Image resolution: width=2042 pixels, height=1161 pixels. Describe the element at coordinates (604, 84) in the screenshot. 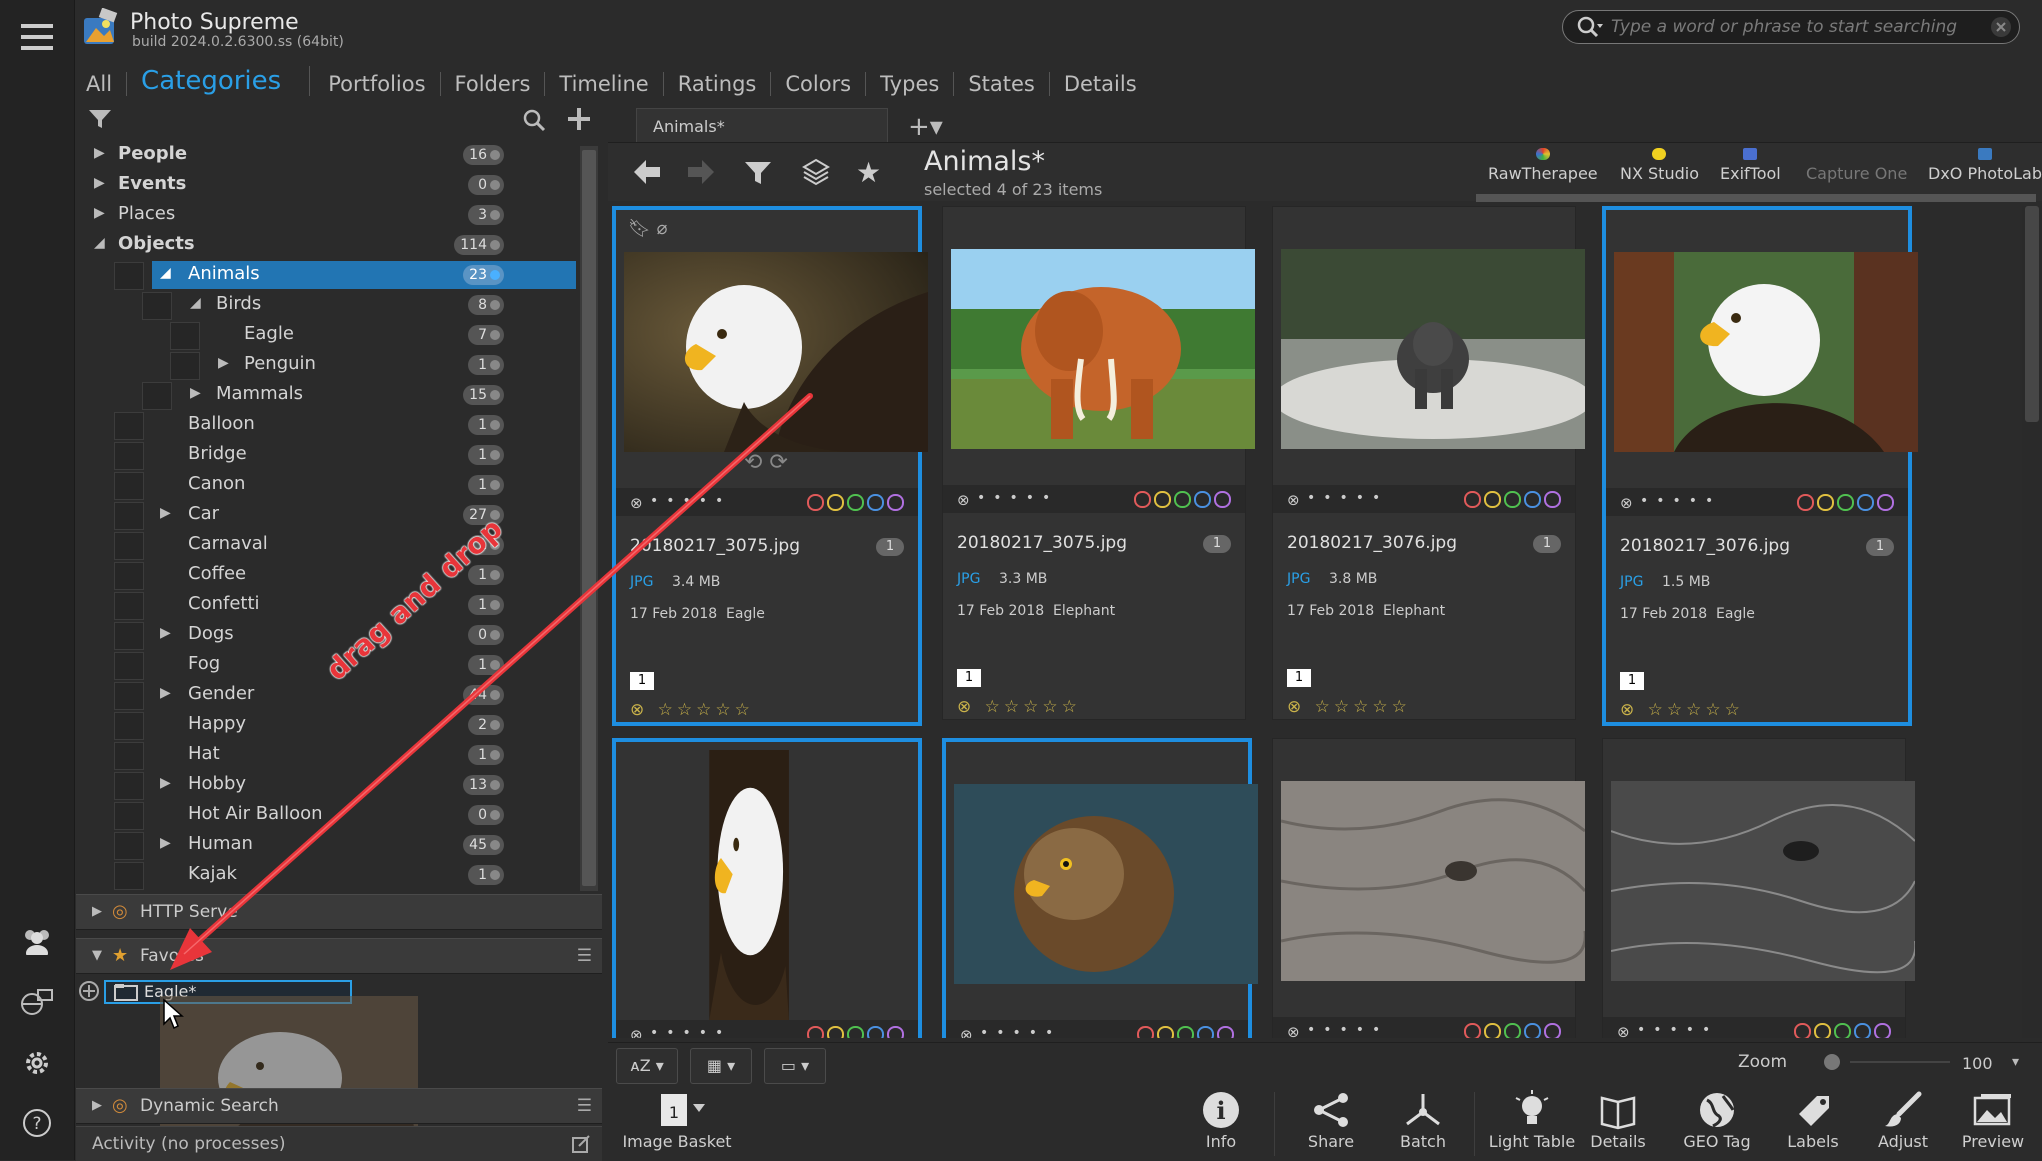

I see `tab-timeline: Timeline` at that location.